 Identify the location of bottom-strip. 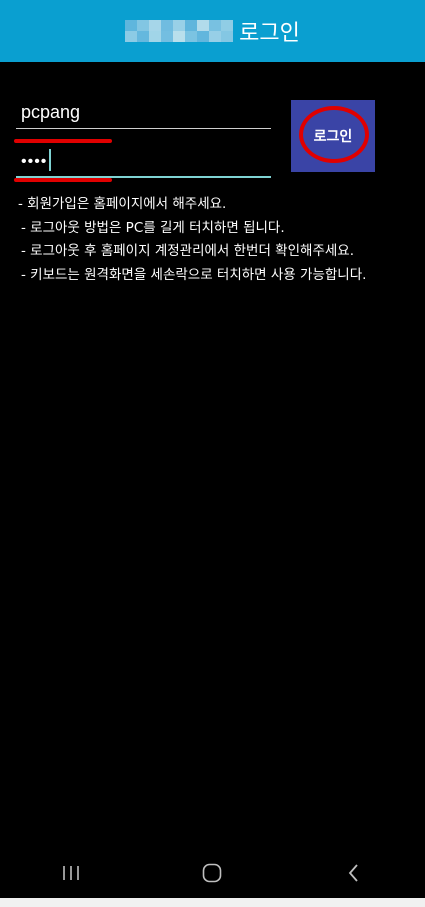
(212, 902).